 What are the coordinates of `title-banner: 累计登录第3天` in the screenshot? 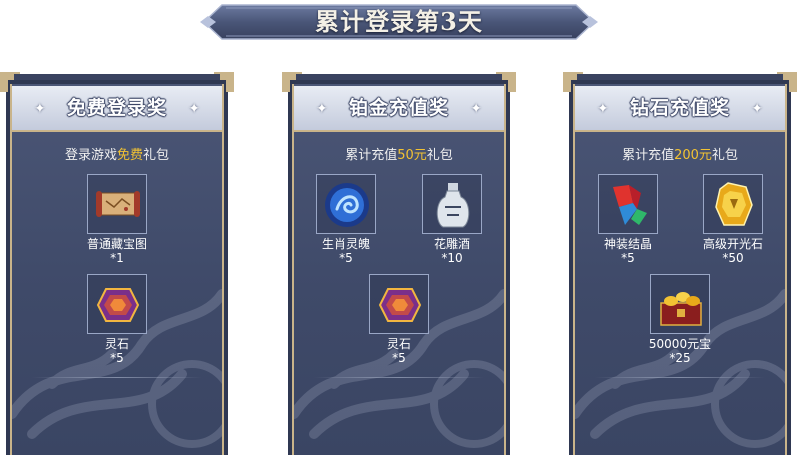 It's located at (399, 22).